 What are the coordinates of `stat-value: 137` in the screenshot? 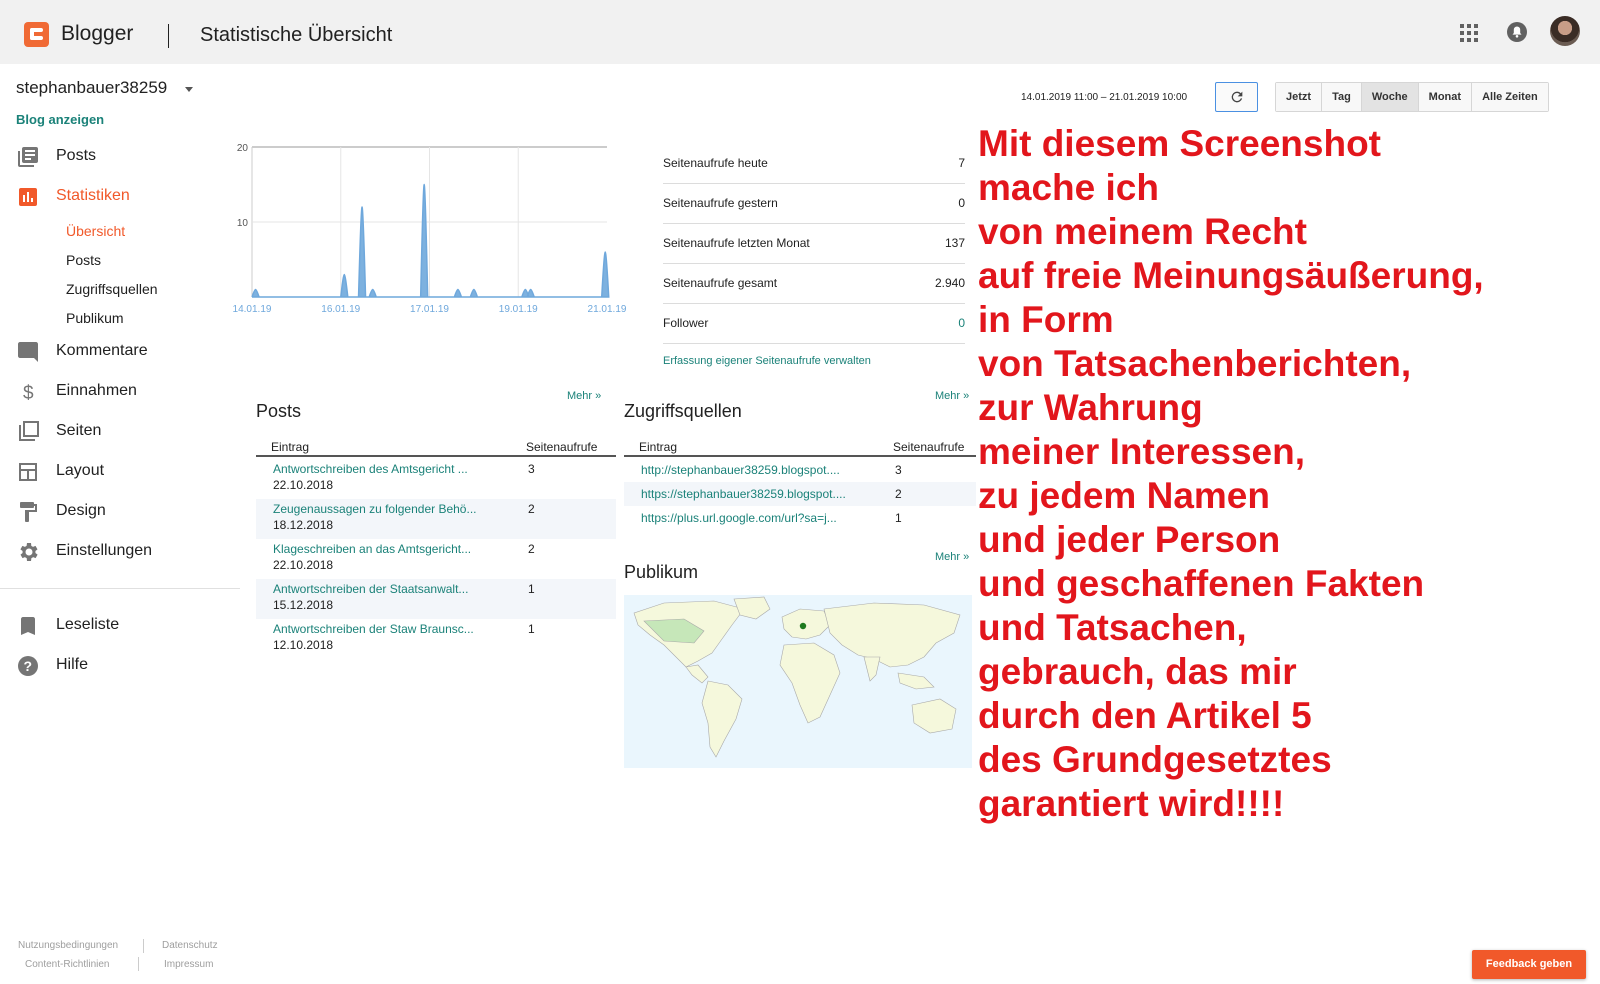 It's located at (954, 243).